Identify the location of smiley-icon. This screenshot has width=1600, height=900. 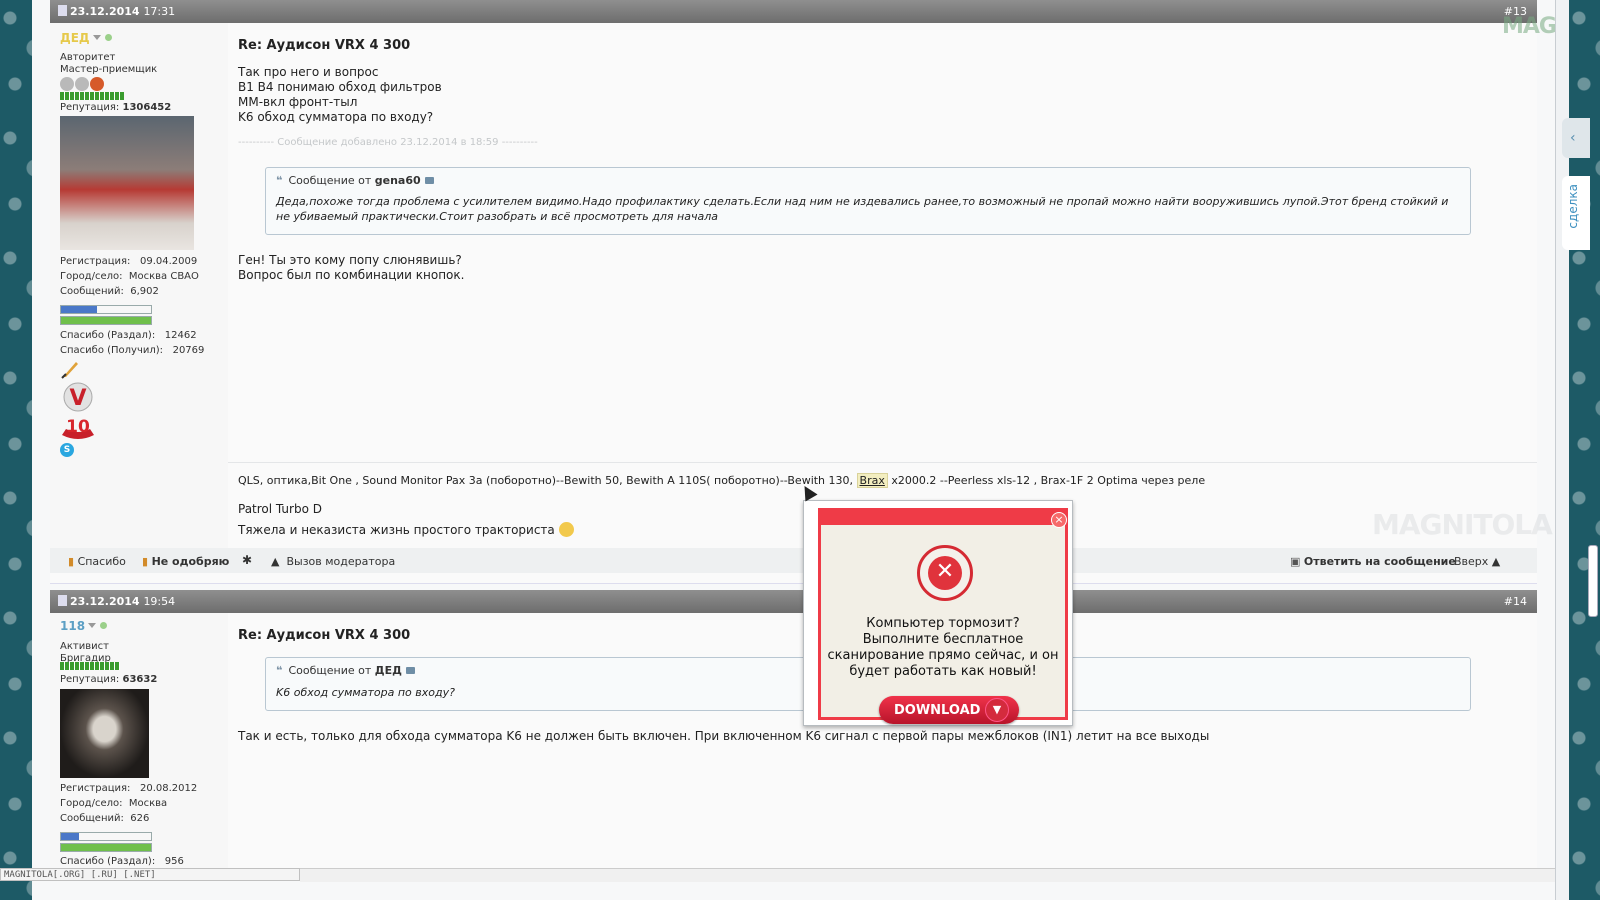
(566, 529).